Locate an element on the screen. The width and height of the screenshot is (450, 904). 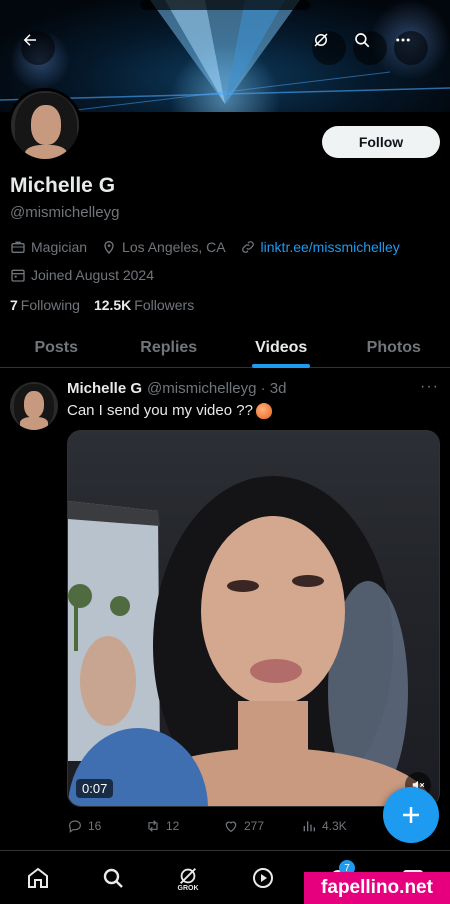
heart-icon is located at coordinates (231, 827).